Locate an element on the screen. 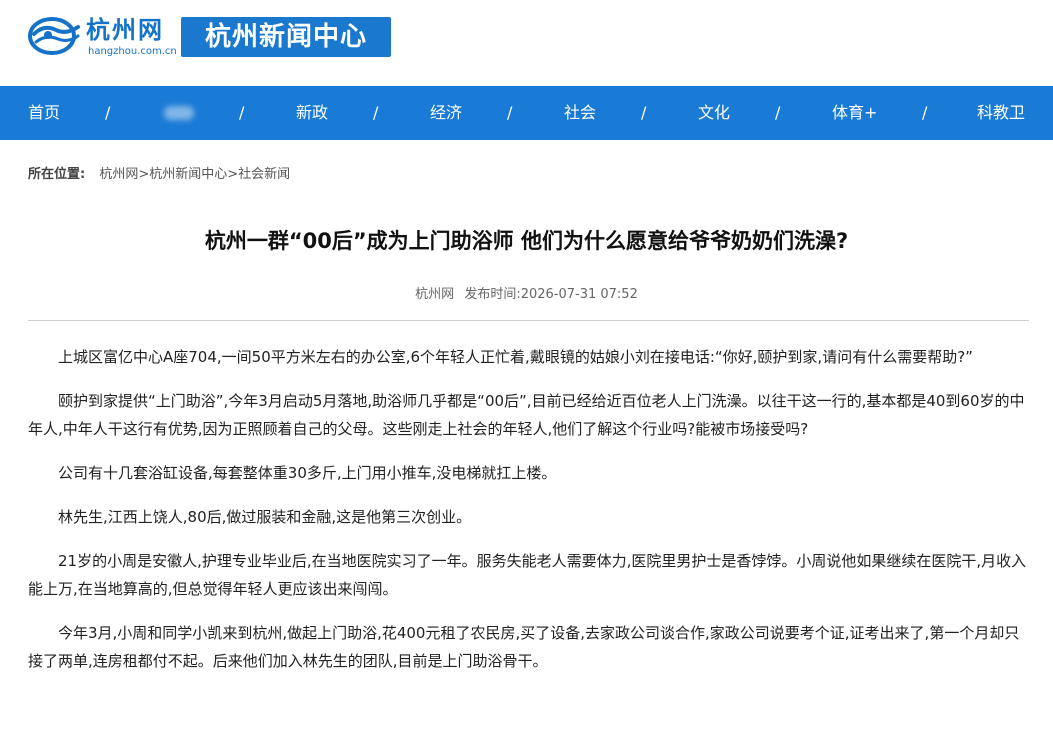  article-paragraph: 公司有十几套浴缸设备,每套整体重30多斤,上门用小推车,没电梯就扛上楼。 is located at coordinates (307, 473).